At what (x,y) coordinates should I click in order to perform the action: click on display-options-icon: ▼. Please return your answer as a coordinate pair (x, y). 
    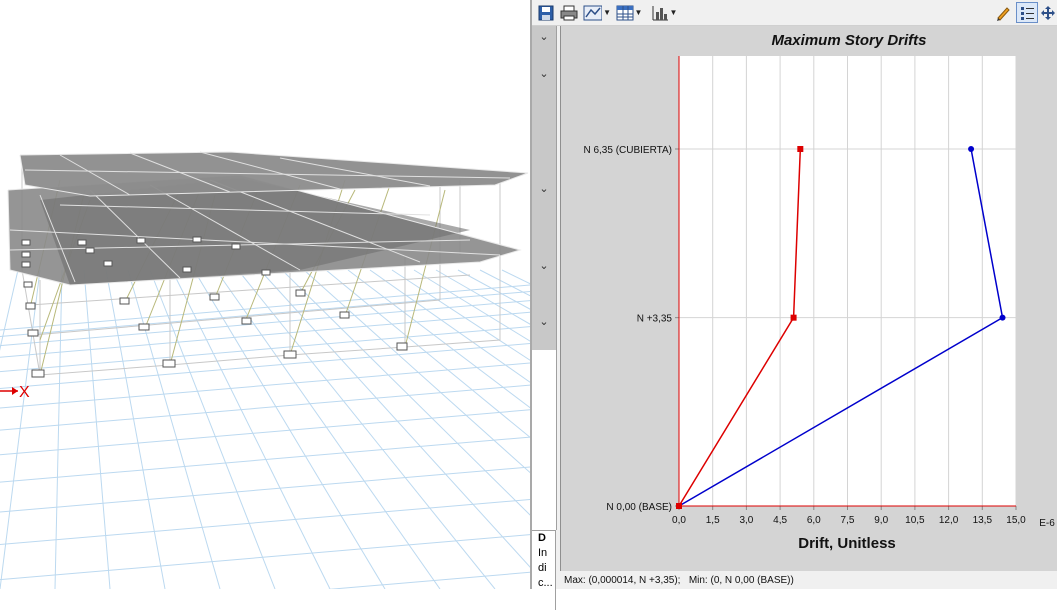
    Looking at the image, I should click on (597, 12).